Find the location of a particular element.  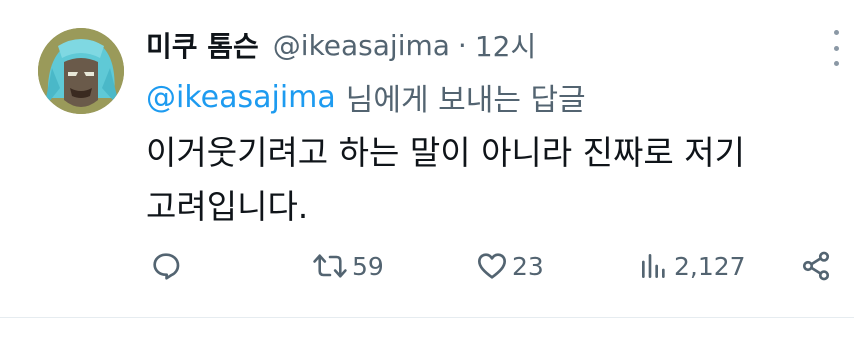

reply-button is located at coordinates (166, 266).